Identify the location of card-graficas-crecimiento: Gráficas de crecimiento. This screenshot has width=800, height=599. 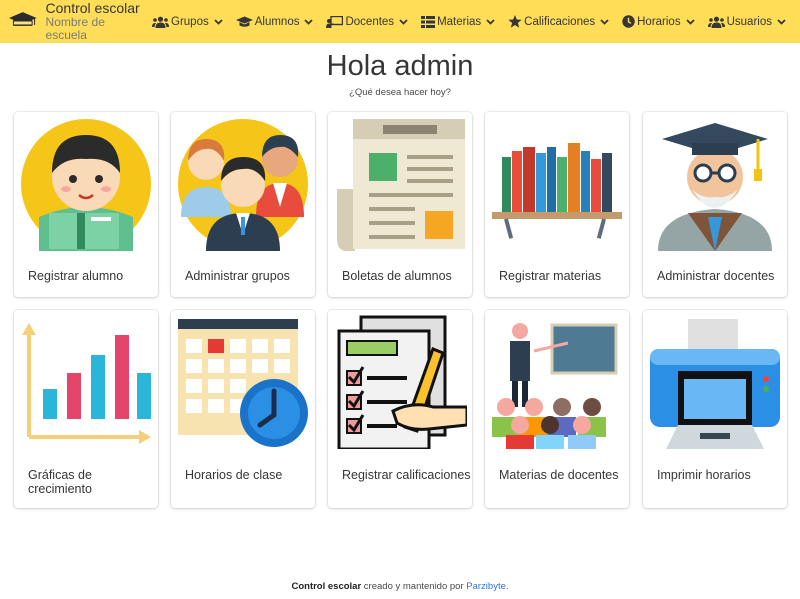
(86, 409).